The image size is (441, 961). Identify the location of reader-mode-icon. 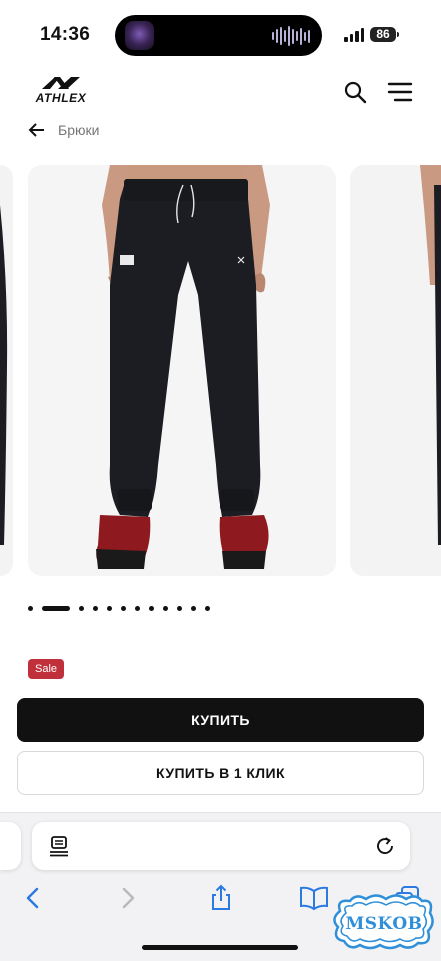
(59, 846).